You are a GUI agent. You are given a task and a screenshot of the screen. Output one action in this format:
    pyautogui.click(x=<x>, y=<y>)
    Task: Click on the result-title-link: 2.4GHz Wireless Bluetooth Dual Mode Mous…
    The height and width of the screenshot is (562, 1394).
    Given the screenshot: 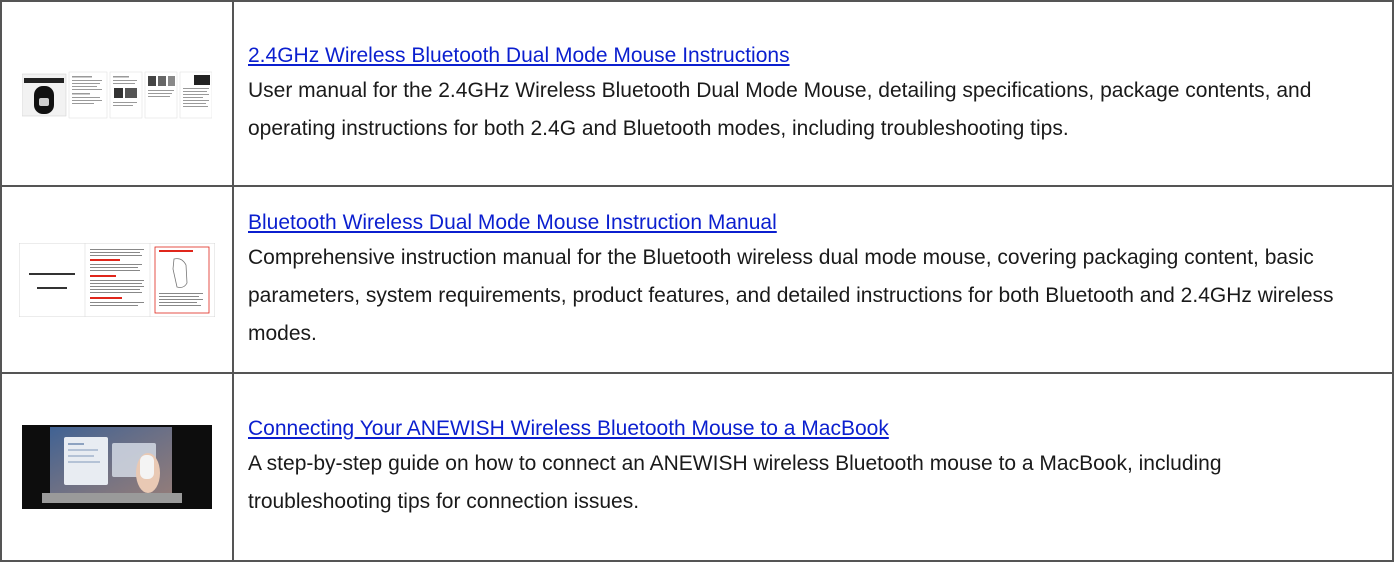 What is the action you would take?
    pyautogui.click(x=519, y=56)
    